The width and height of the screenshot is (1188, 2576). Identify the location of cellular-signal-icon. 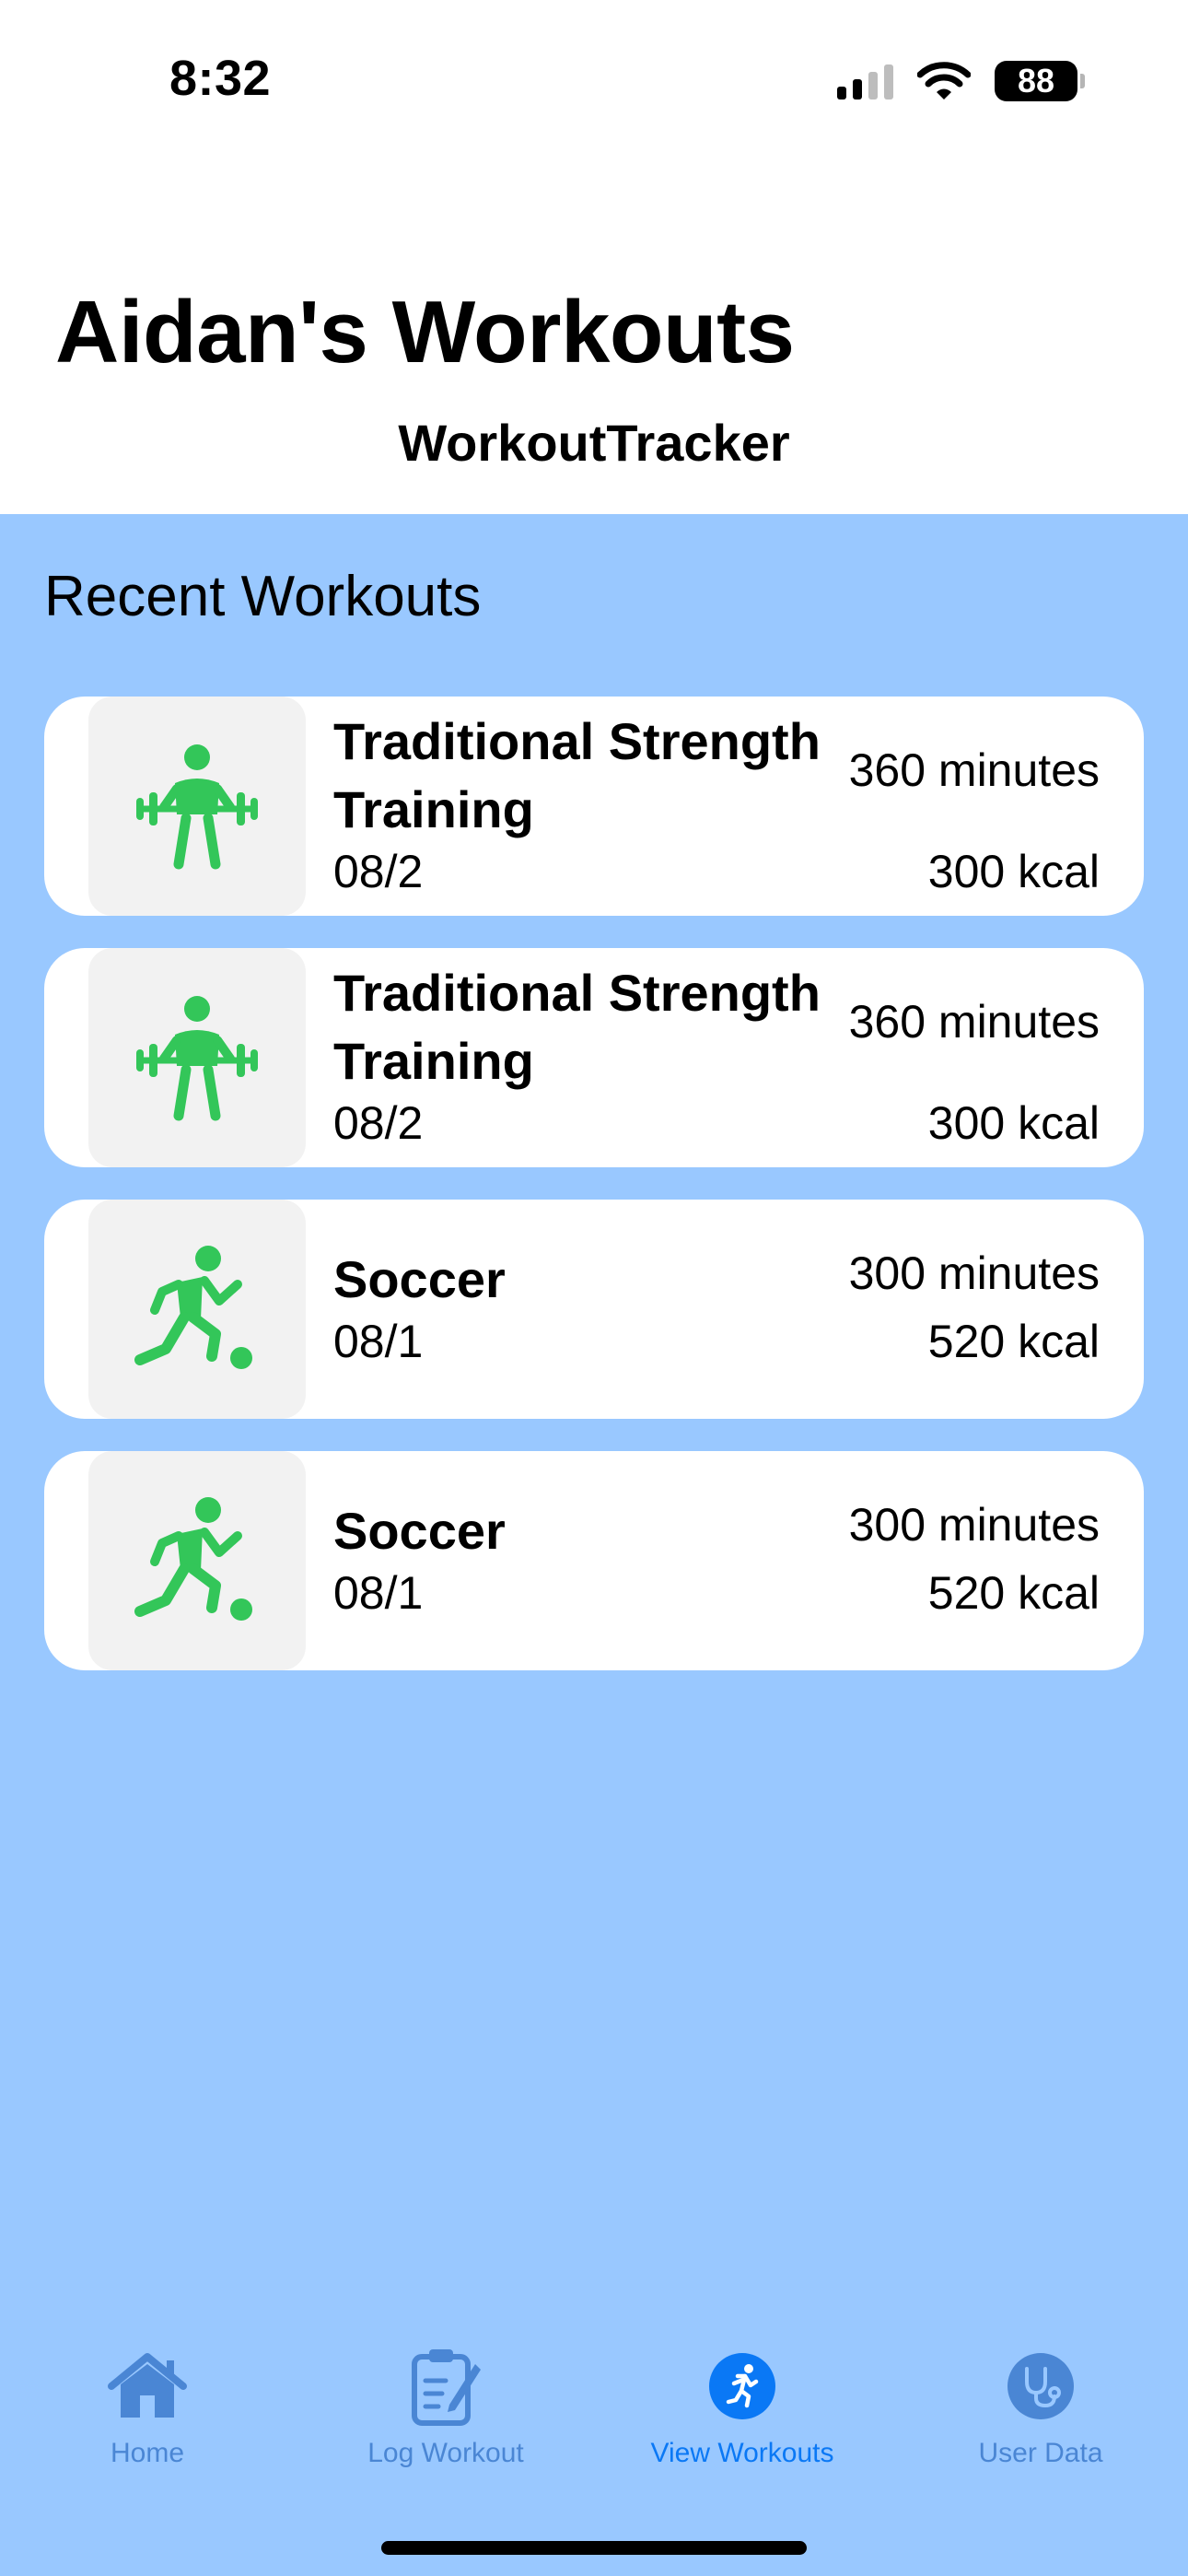
(865, 81).